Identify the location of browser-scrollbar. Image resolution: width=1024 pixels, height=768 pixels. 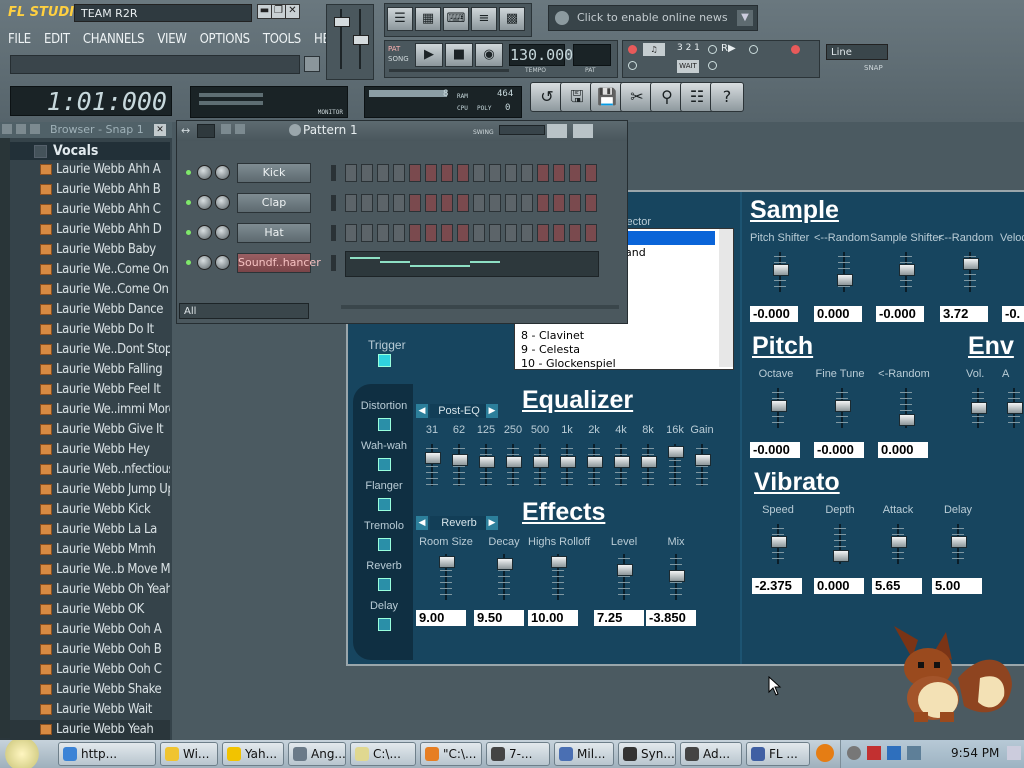
(5, 438).